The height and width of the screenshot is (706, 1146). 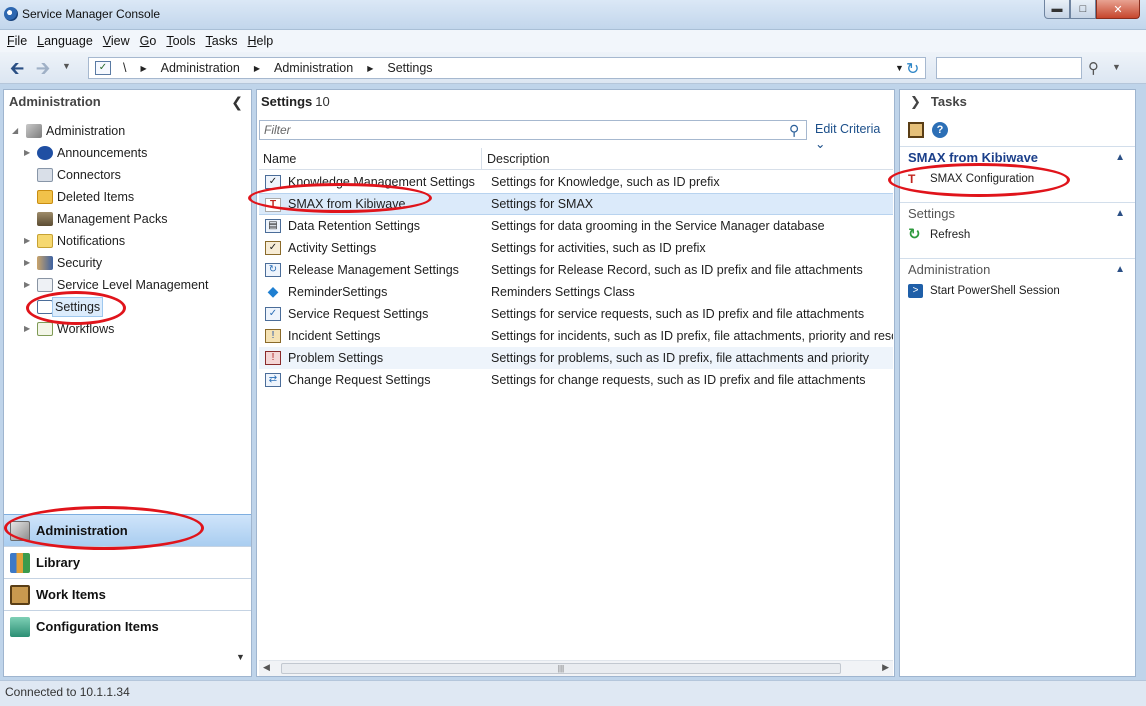 I want to click on menu-language: Language, so click(x=65, y=41).